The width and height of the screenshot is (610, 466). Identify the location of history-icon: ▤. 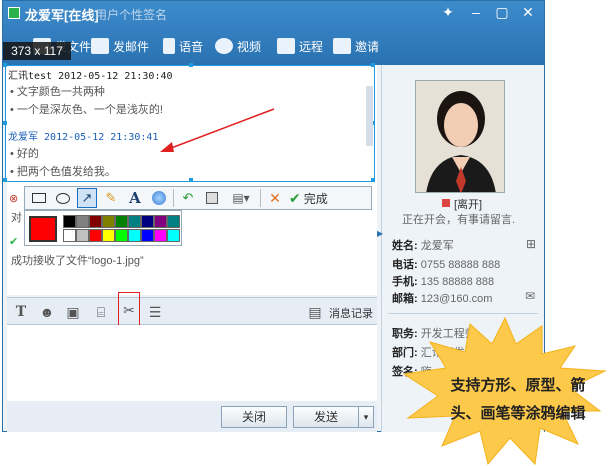
(315, 312).